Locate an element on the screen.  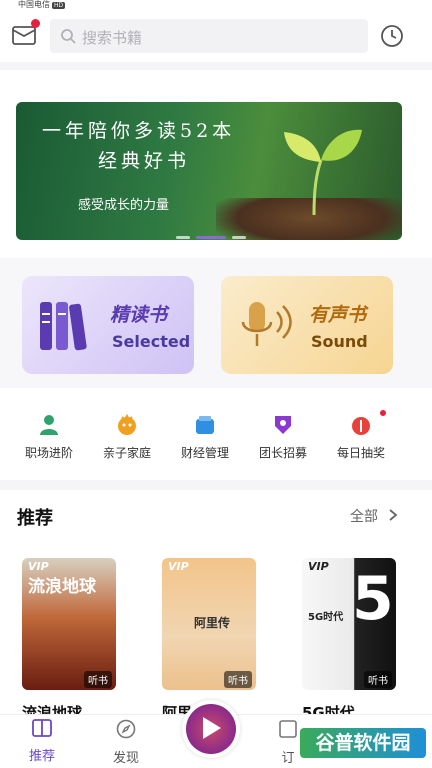
book-cover: VIP 流浪地球 听书 is located at coordinates (69, 624).